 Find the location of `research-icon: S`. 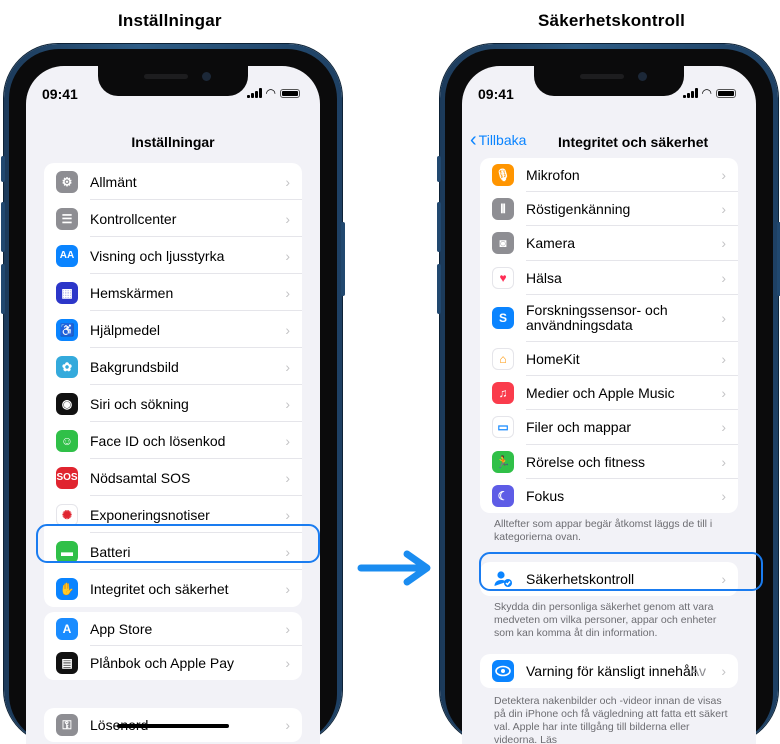

research-icon: S is located at coordinates (503, 318).